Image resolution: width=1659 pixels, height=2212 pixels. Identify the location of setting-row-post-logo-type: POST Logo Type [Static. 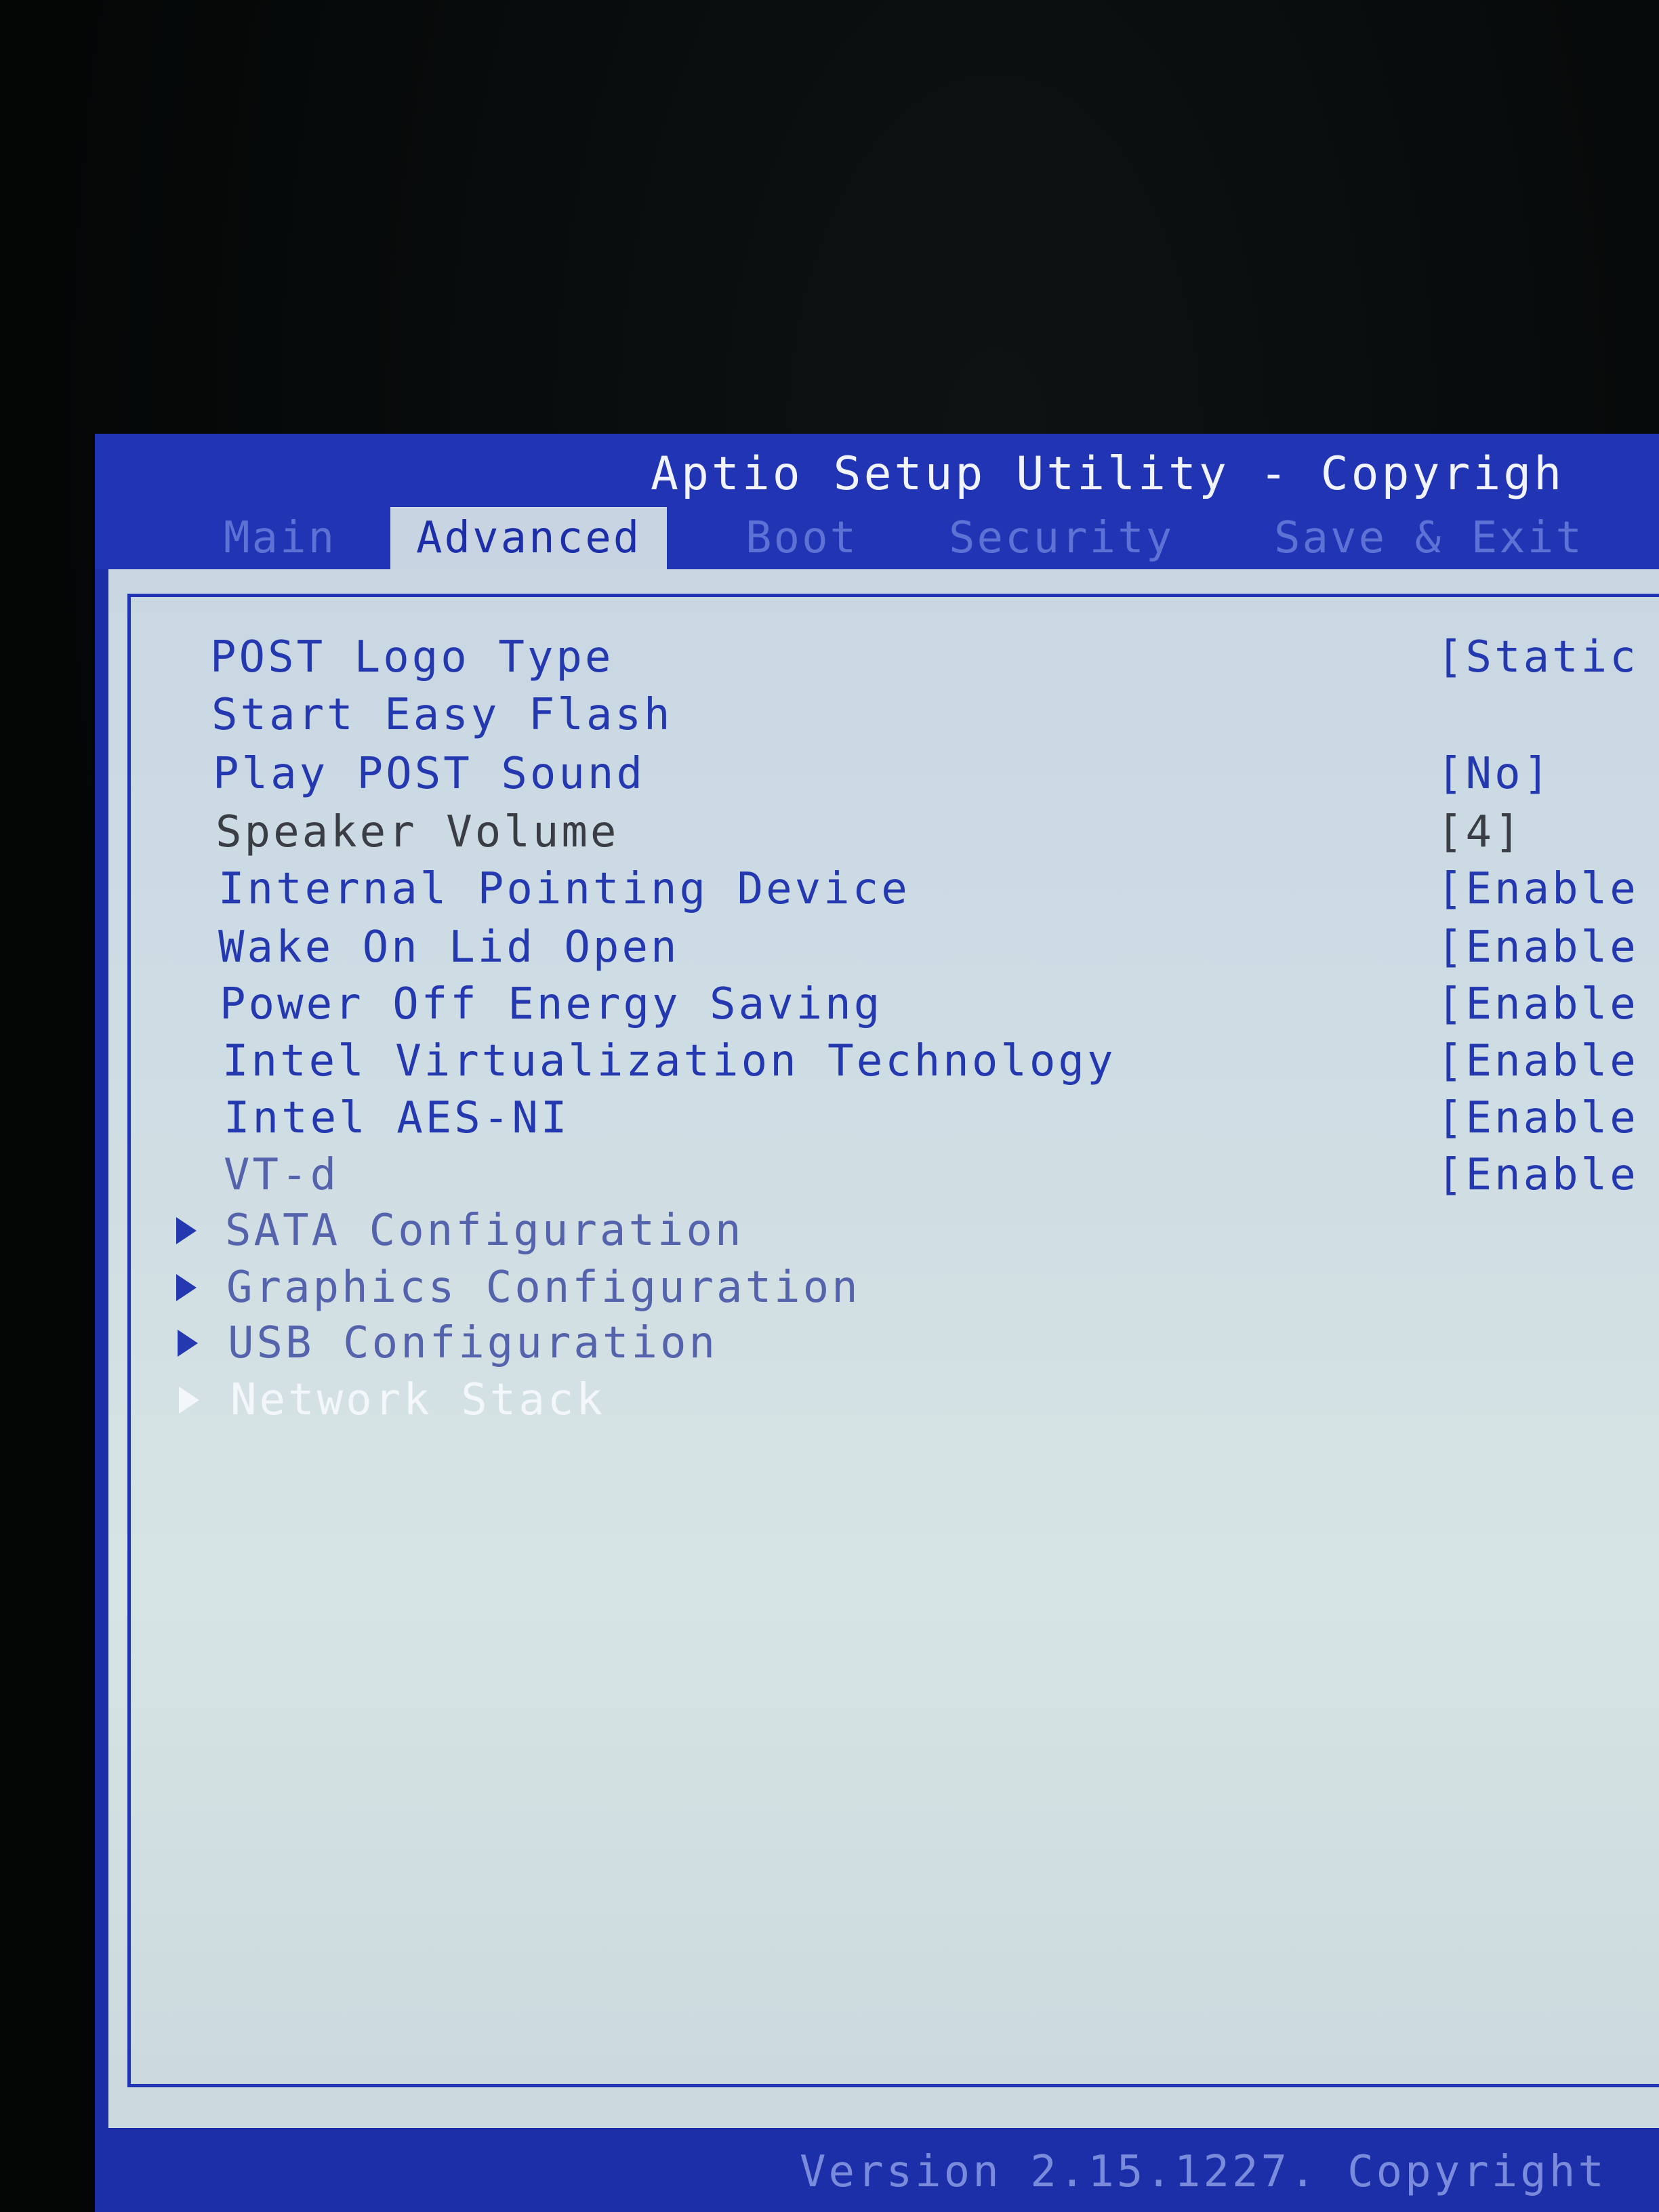
(883, 657).